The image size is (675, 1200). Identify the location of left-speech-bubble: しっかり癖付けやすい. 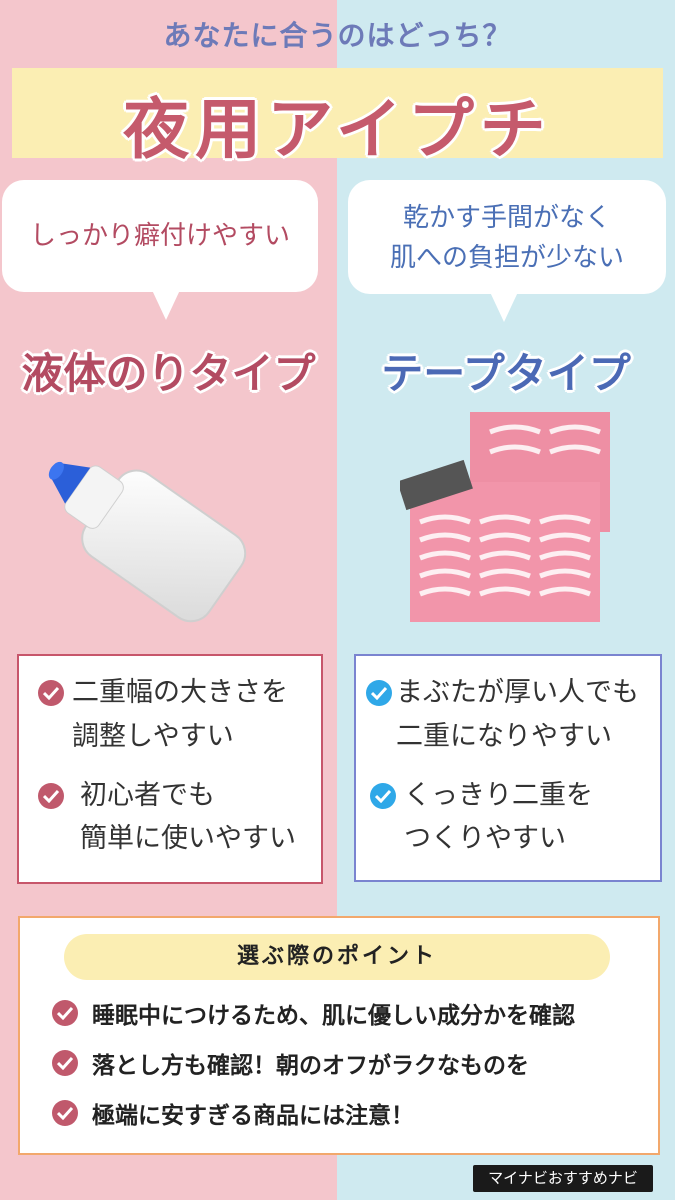
(160, 250).